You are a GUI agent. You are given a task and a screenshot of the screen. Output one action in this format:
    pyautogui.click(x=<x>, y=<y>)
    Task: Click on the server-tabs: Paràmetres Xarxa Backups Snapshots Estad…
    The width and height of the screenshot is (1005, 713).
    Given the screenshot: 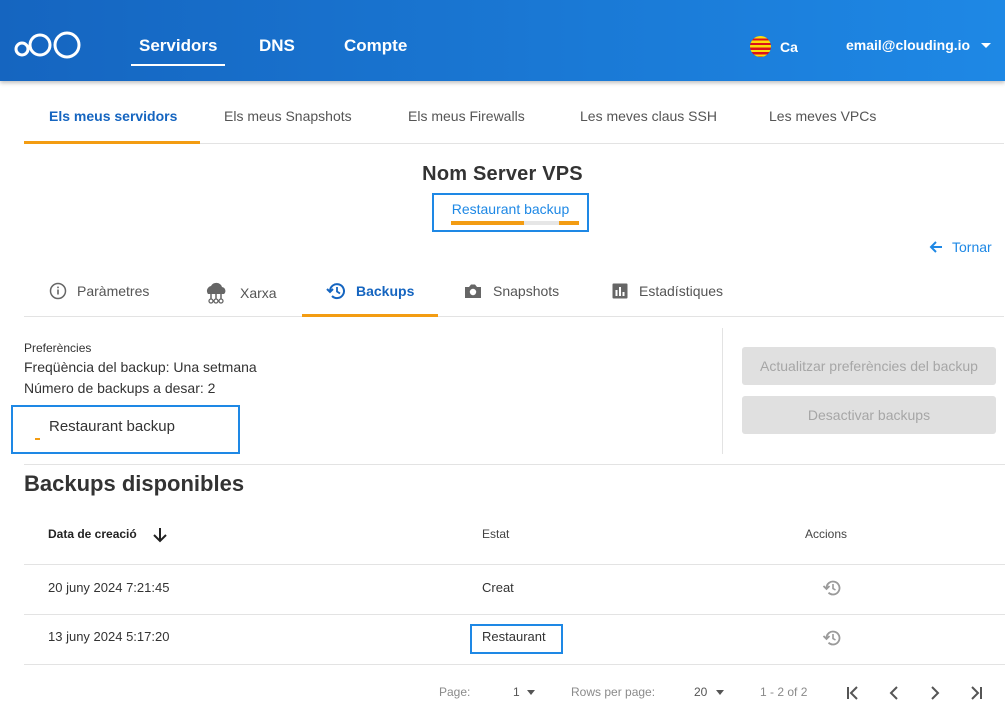 What is the action you would take?
    pyautogui.click(x=514, y=292)
    